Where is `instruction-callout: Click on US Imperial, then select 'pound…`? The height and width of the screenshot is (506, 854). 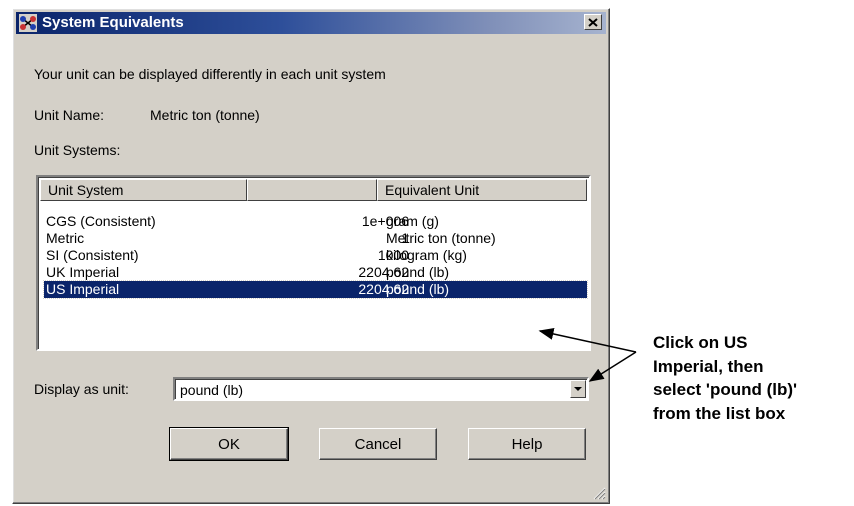 instruction-callout: Click on US Imperial, then select 'pound… is located at coordinates (725, 378).